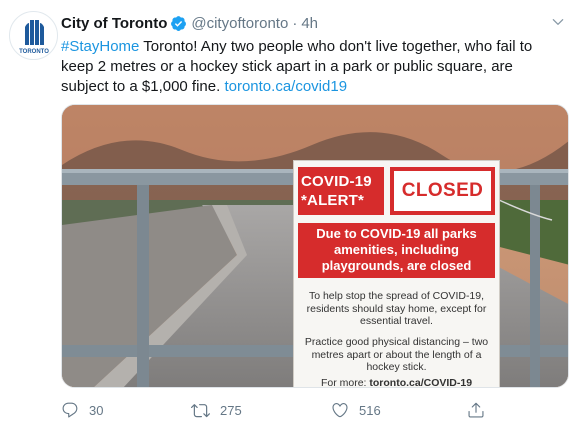  I want to click on url-link: toronto.ca/covid19, so click(285, 86).